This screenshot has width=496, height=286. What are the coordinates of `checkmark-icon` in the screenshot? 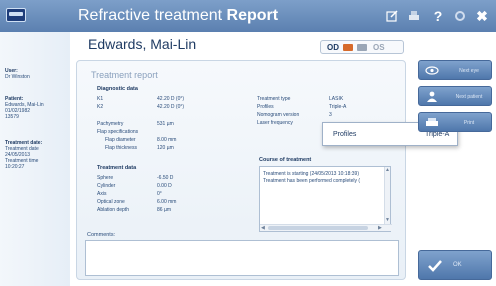 It's located at (435, 266).